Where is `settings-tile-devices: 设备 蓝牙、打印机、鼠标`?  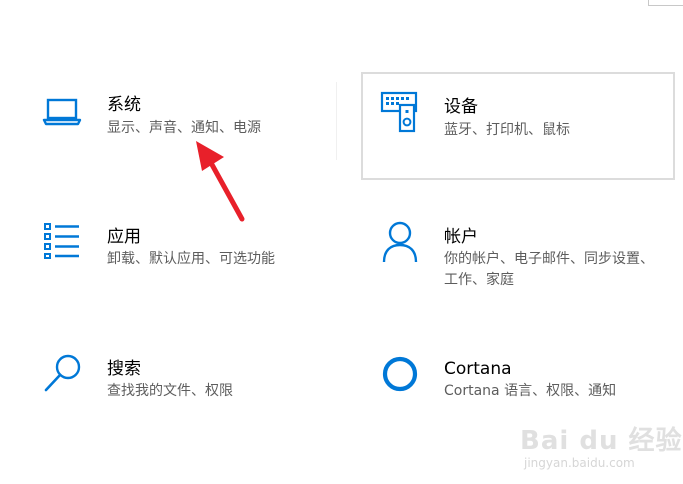 settings-tile-devices: 设备 蓝牙、打印机、鼠标 is located at coordinates (518, 126).